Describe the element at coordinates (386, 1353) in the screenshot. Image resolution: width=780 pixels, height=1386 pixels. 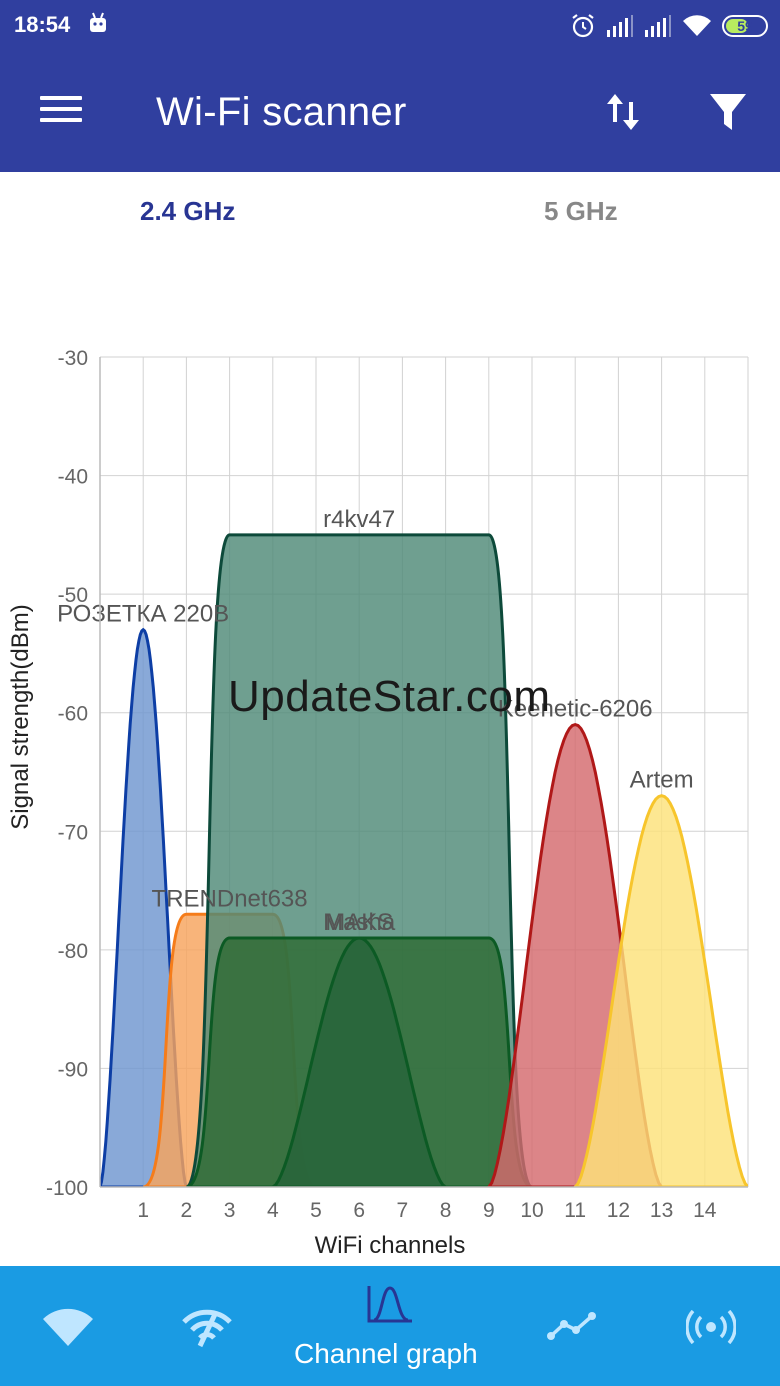
I see `nav-label-channel-graph: Channel graph` at that location.